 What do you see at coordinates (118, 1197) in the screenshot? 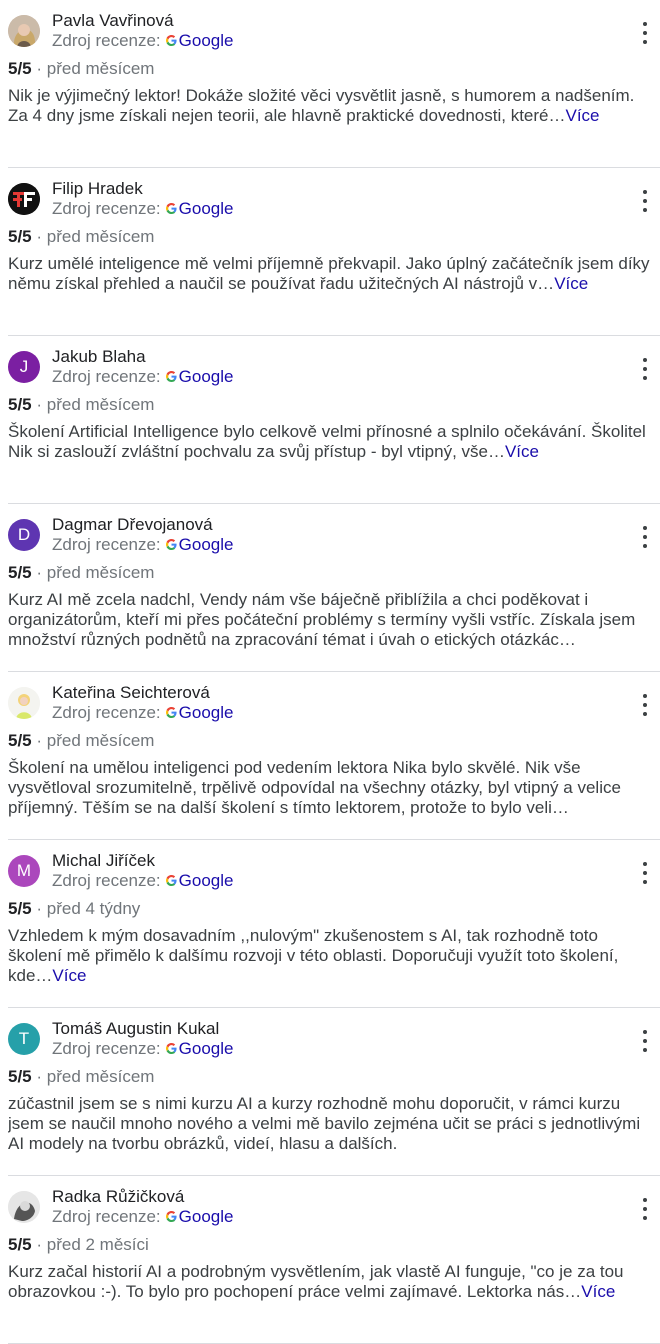
I see `review-author: Radka Růžičková` at bounding box center [118, 1197].